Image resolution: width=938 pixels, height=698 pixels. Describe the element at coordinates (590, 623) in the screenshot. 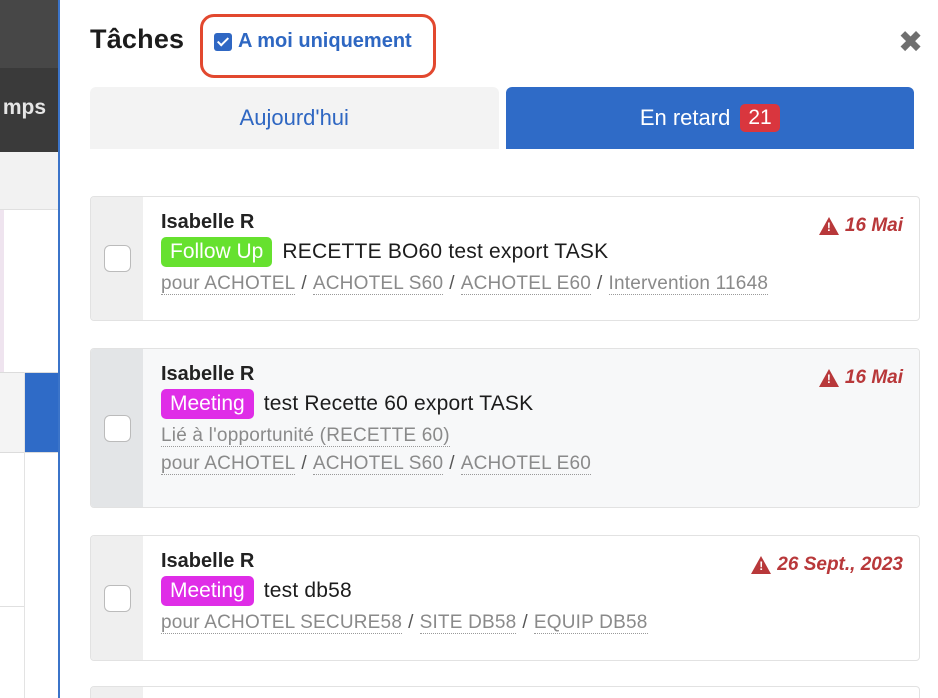

I see `path-link: EQUIP DB58` at that location.